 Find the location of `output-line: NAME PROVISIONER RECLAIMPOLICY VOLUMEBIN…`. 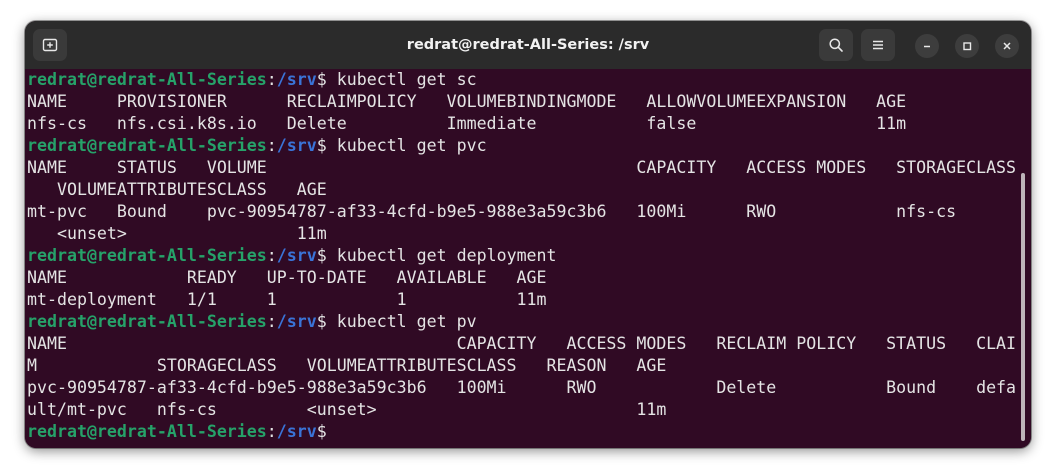

output-line: NAME PROVISIONER RECLAIMPOLICY VOLUMEBIN… is located at coordinates (524, 102).